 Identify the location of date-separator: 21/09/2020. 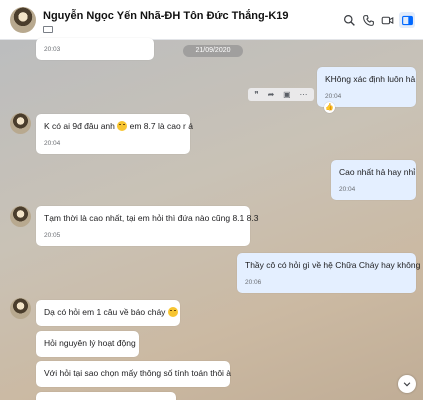
(213, 51).